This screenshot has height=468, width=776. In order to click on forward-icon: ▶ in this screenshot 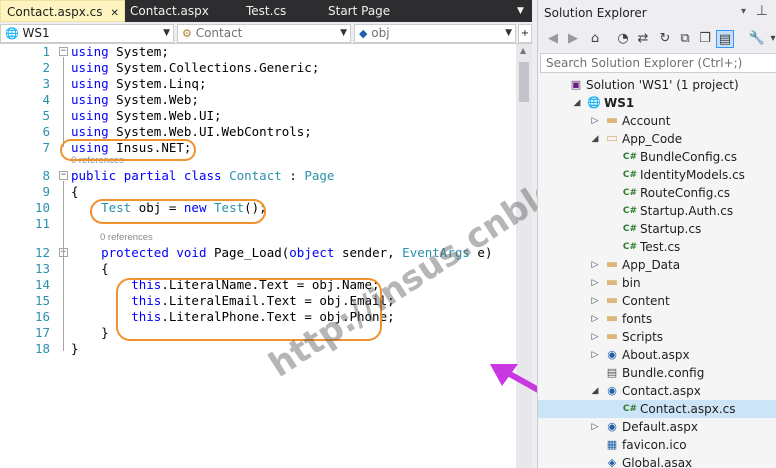, I will do `click(573, 39)`.